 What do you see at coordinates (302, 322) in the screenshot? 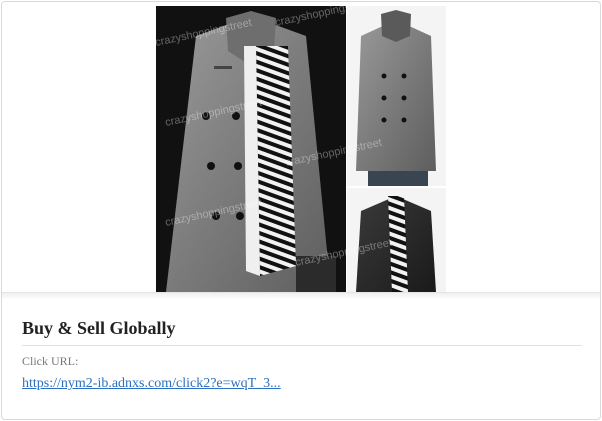
I see `ad-title: Buy & Sell Globally` at bounding box center [302, 322].